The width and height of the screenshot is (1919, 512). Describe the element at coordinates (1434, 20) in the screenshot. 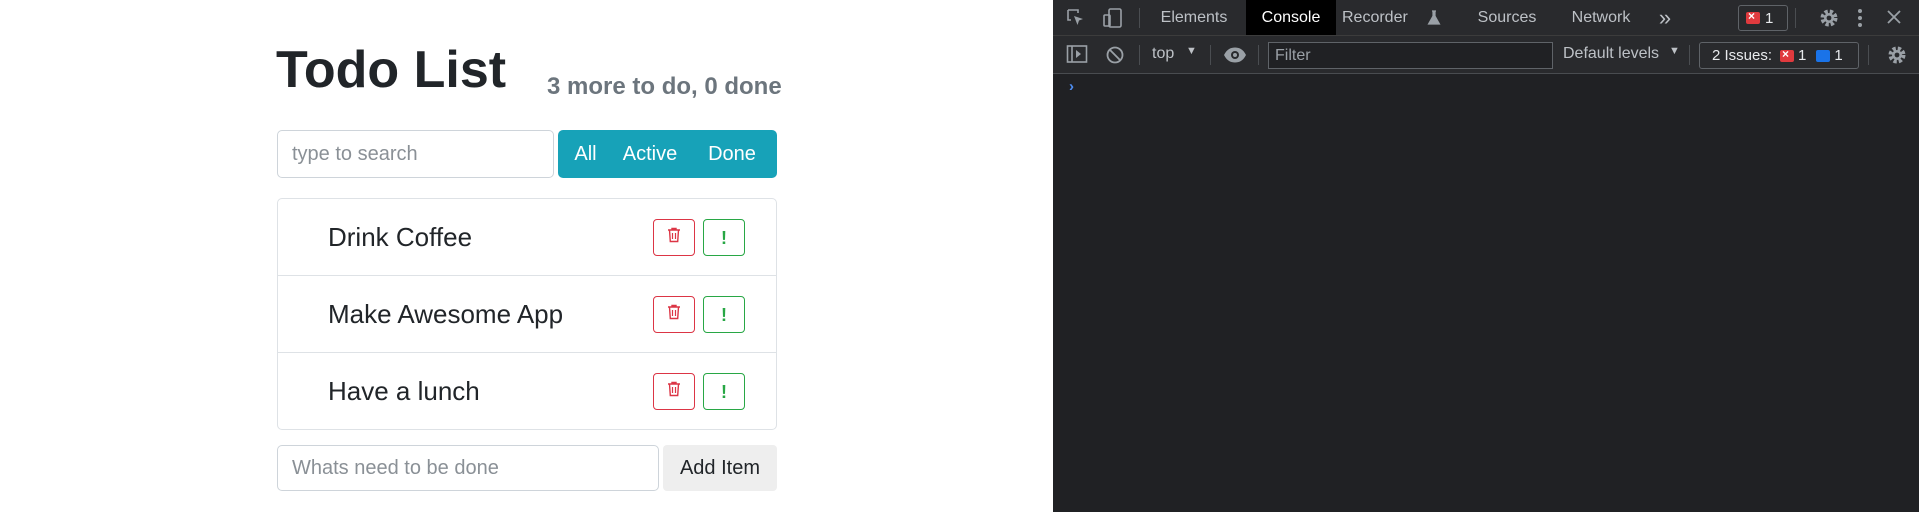

I see `recorder-flask-icon` at that location.